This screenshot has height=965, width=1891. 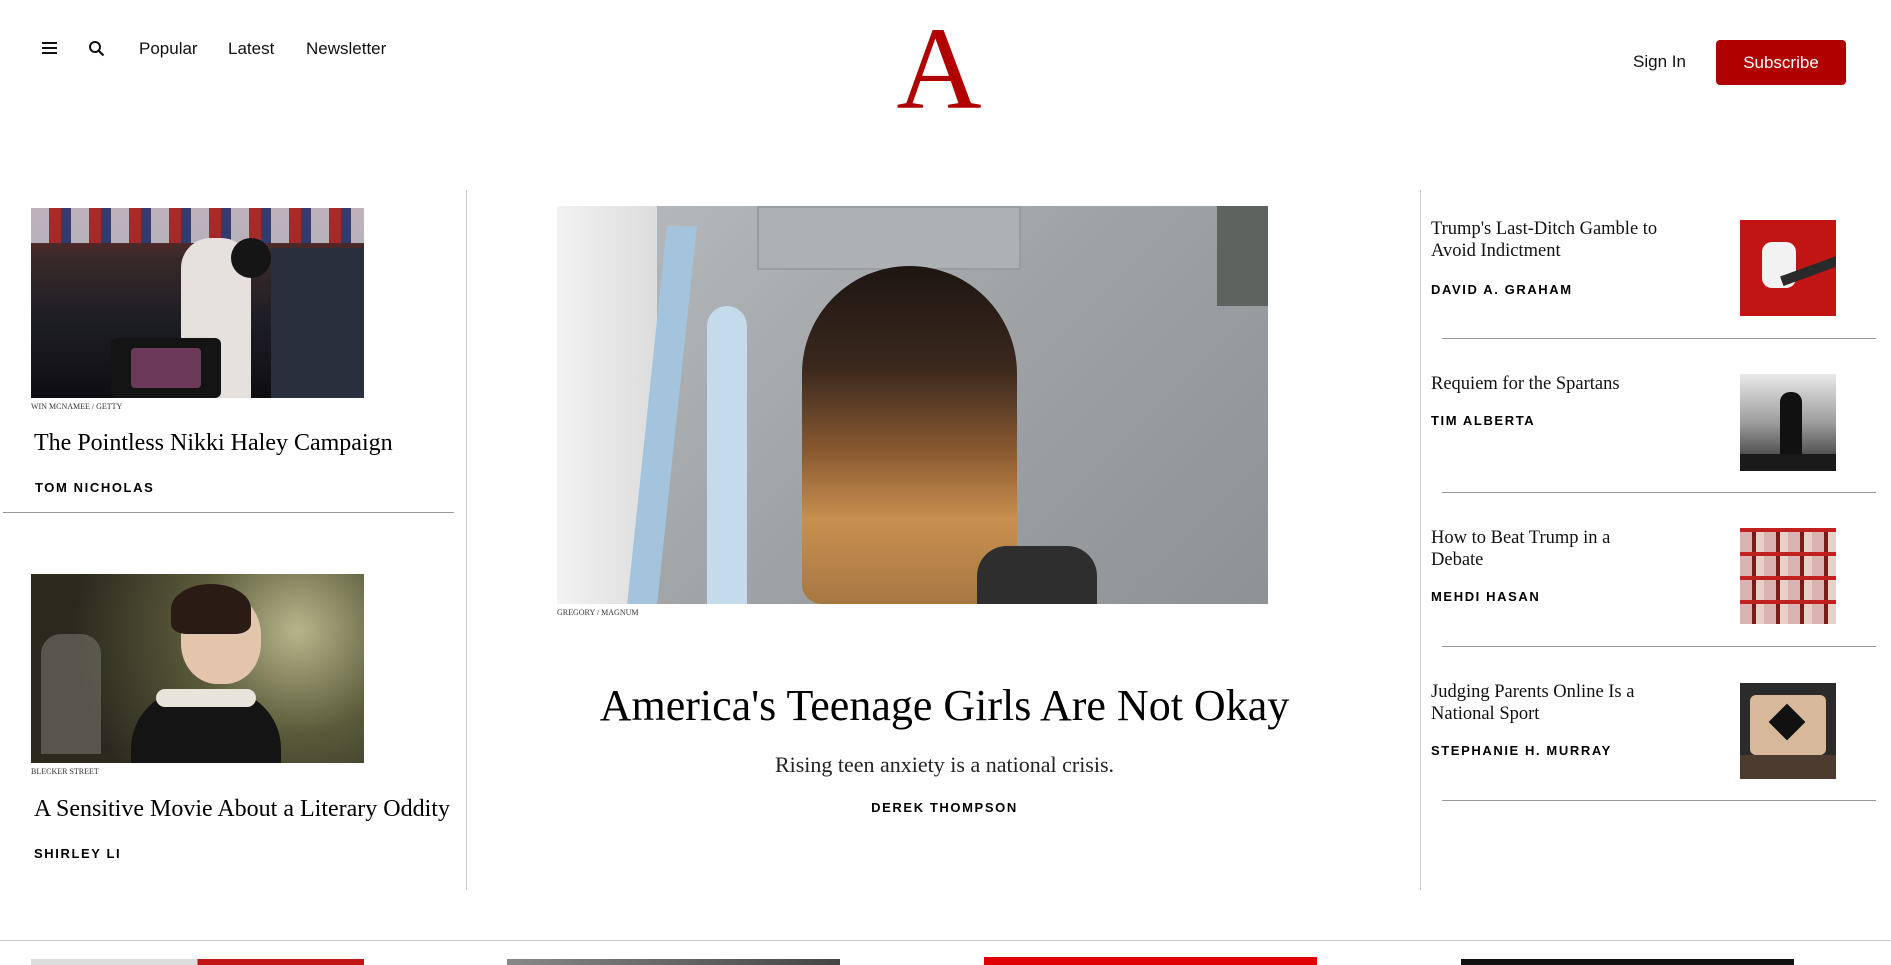 I want to click on story-image-movie-still, so click(x=197, y=668).